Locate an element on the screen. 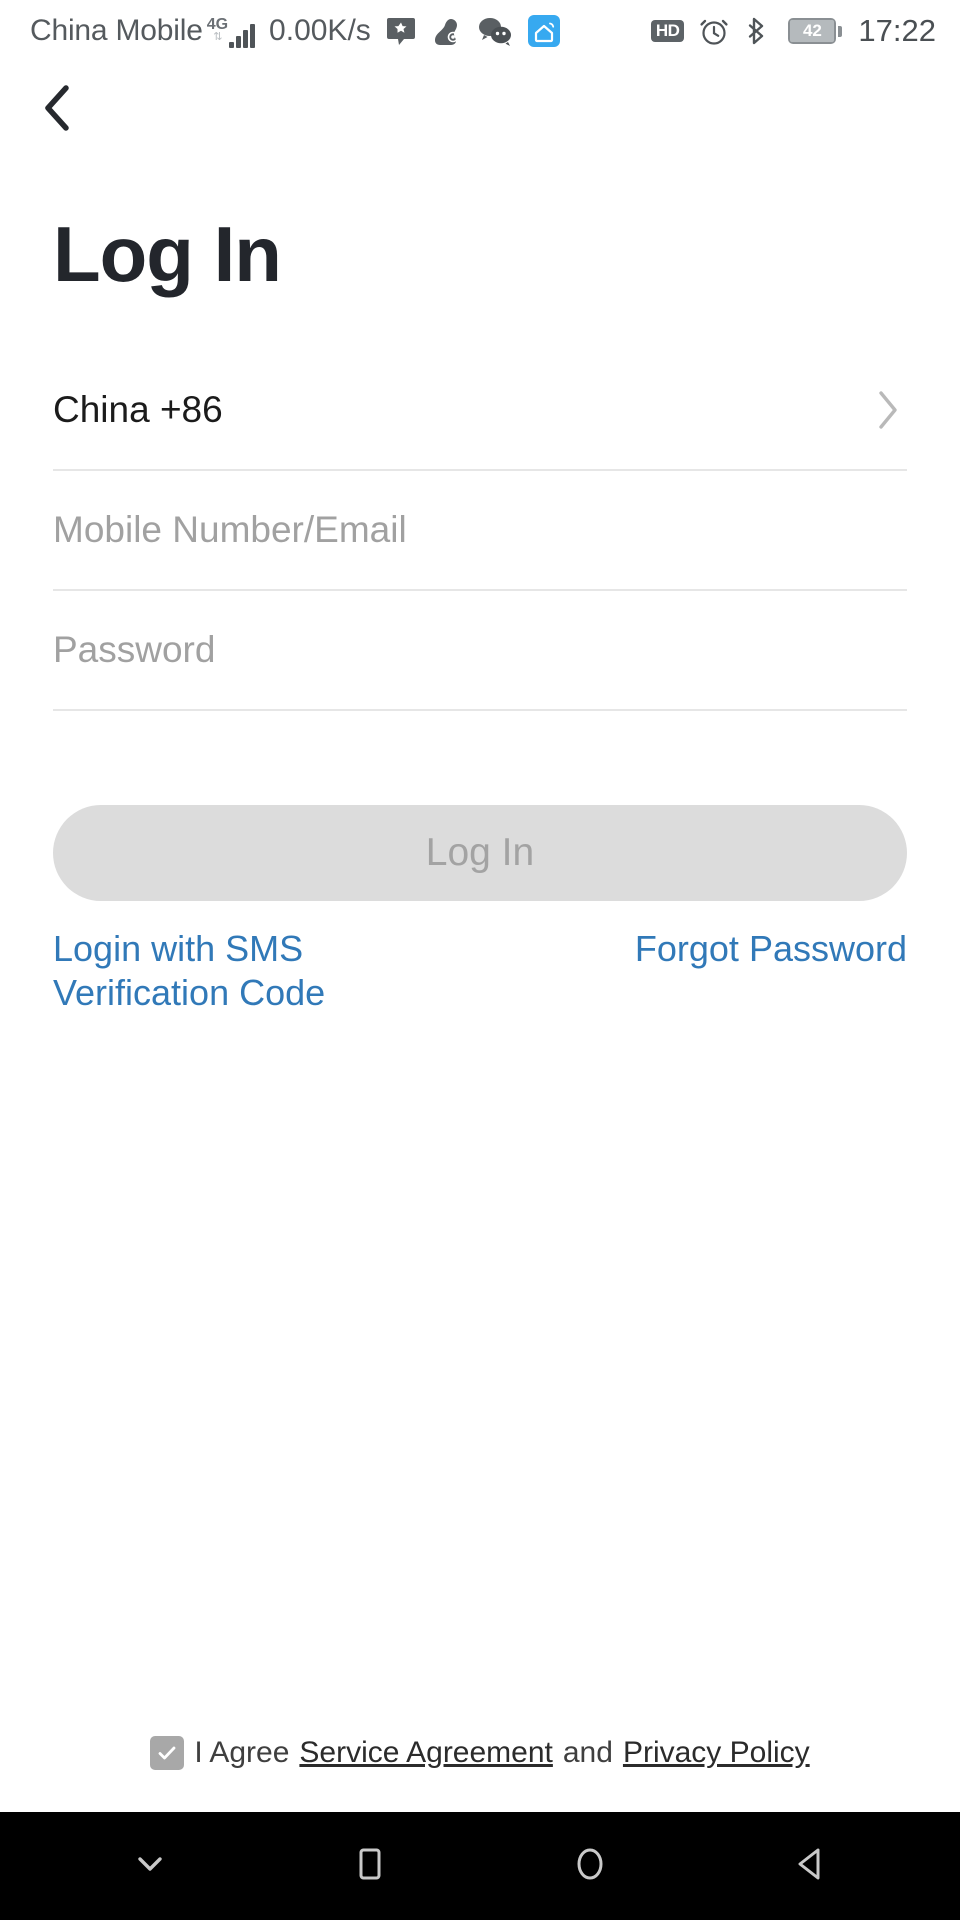  smart-home-icon is located at coordinates (544, 31).